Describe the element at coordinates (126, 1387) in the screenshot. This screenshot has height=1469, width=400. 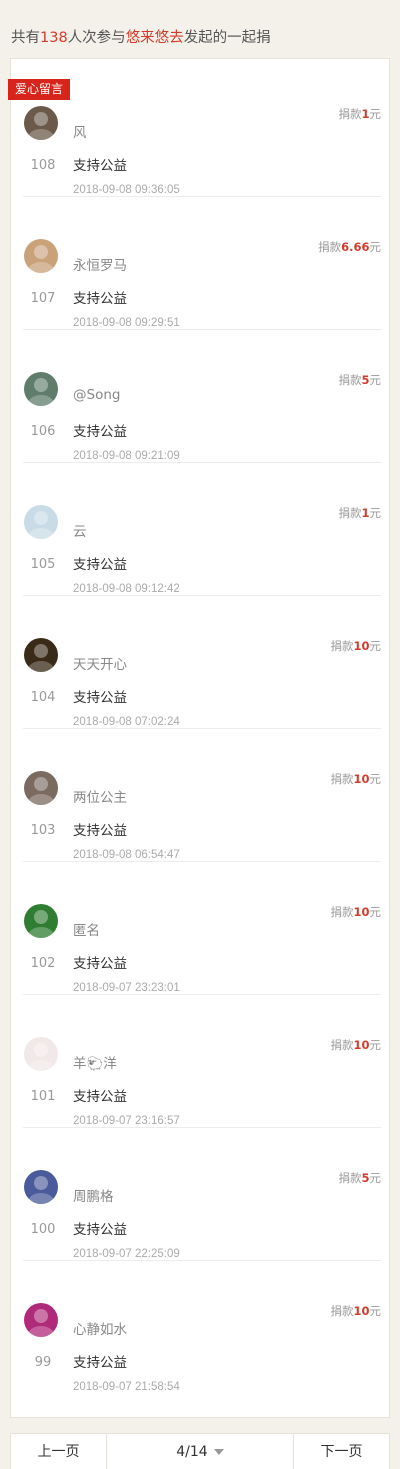
I see `donation-time: 2018-09-07 21:58:54` at that location.